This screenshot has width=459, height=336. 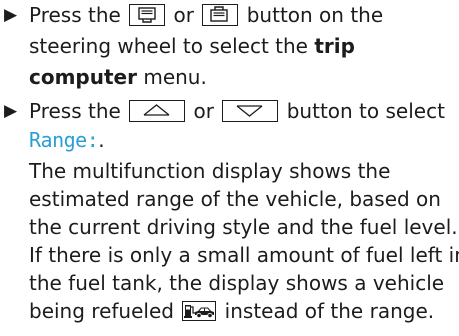 I want to click on arrow-up-icon, so click(x=156, y=109).